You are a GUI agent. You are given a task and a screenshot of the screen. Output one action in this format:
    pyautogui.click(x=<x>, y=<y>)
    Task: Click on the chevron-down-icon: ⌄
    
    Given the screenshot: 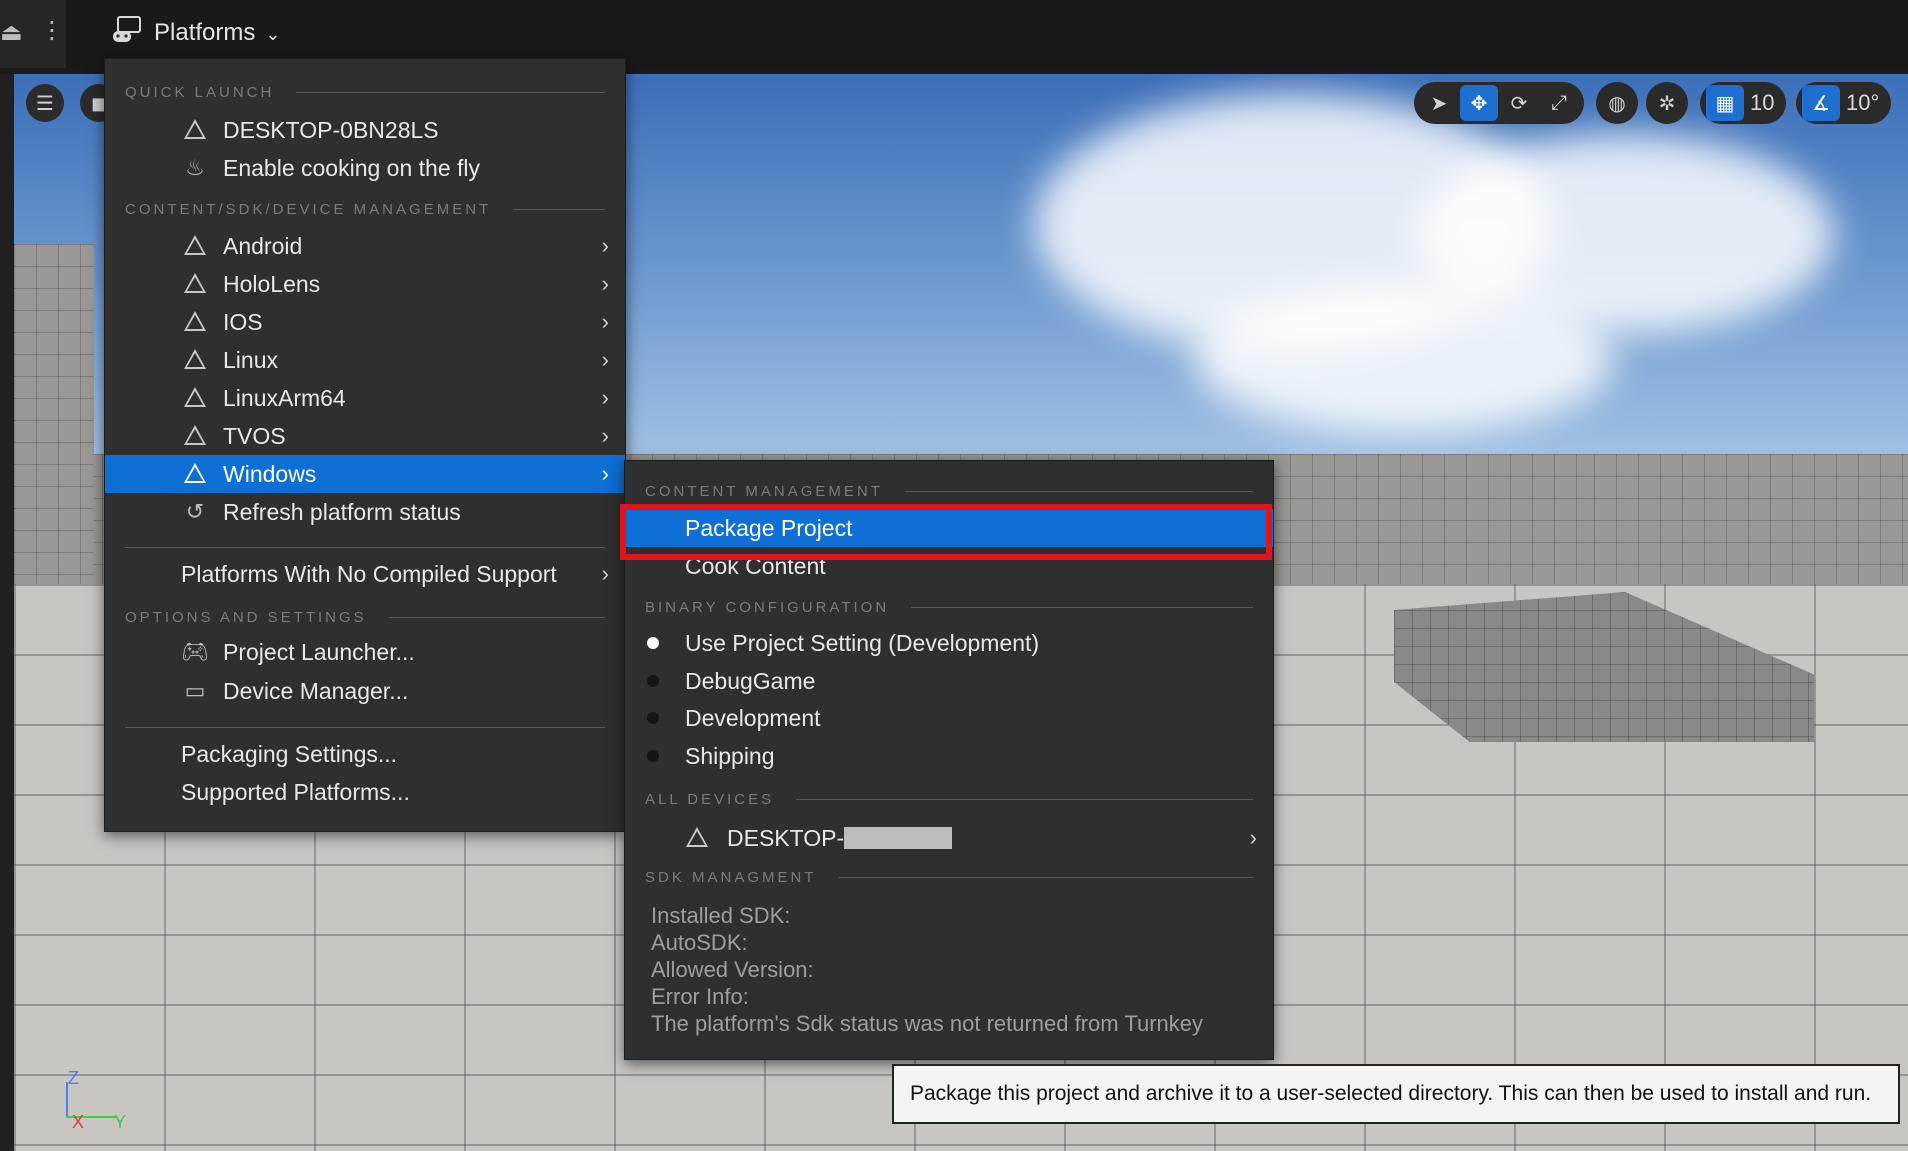 What is the action you would take?
    pyautogui.click(x=273, y=33)
    